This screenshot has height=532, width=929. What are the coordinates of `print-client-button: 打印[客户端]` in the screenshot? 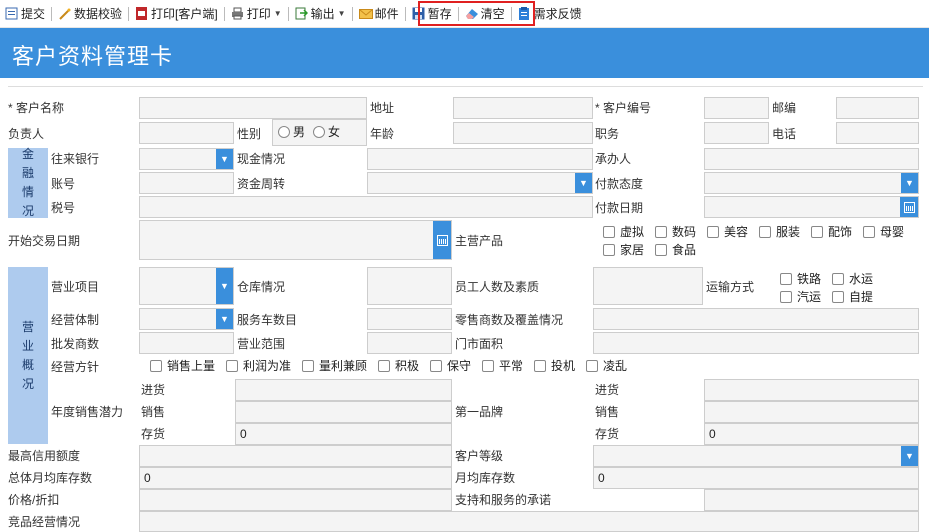 It's located at (176, 14).